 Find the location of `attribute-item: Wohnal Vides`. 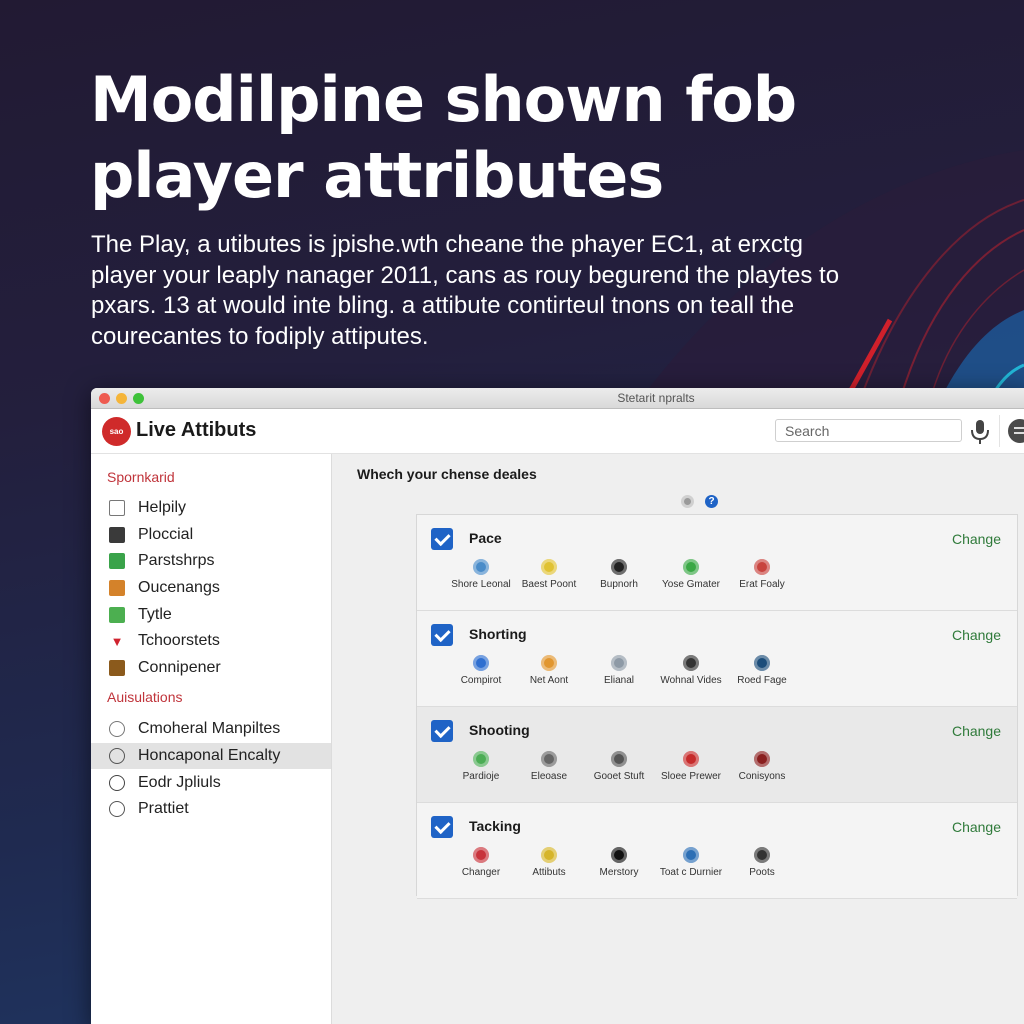

attribute-item: Wohnal Vides is located at coordinates (691, 670).